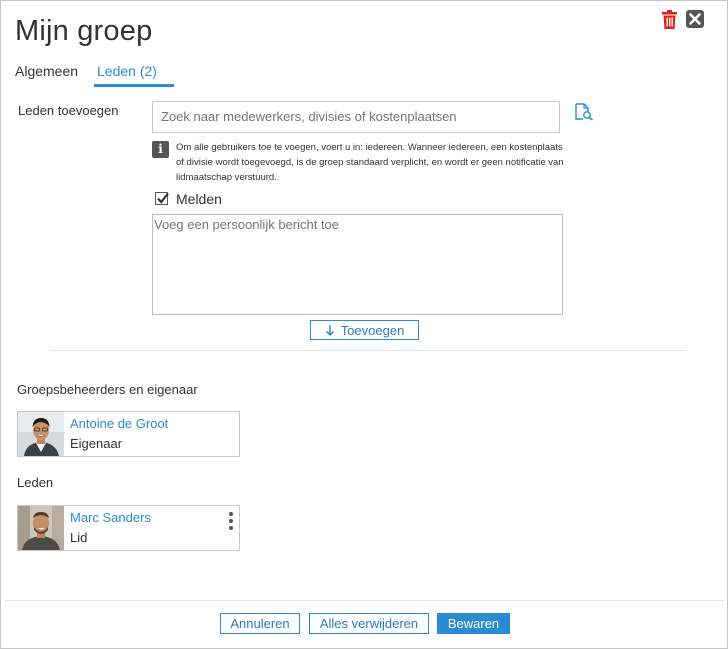 The width and height of the screenshot is (728, 649). I want to click on arrow-down-icon, so click(329, 330).